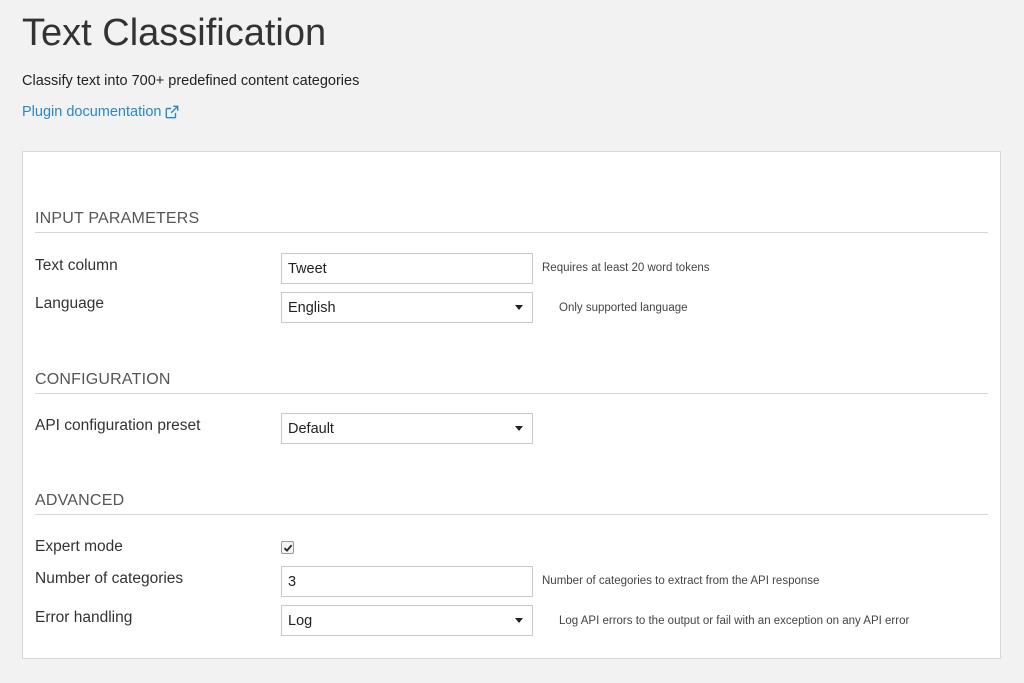  What do you see at coordinates (407, 581) in the screenshot?
I see `num-categories-input` at bounding box center [407, 581].